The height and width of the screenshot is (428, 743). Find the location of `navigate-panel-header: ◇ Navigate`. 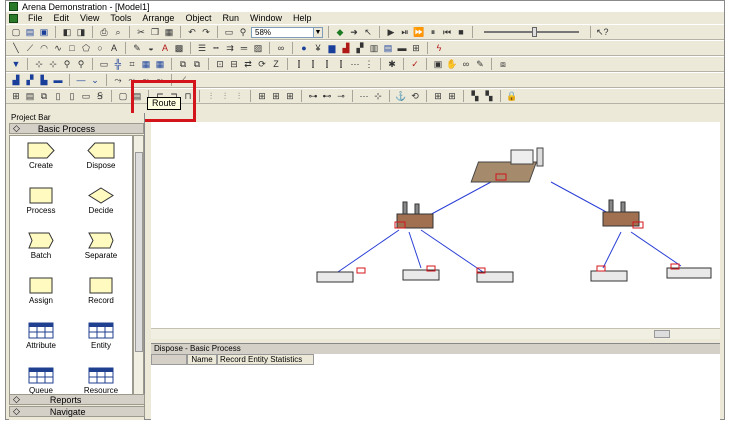

navigate-panel-header: ◇ Navigate is located at coordinates (77, 411).